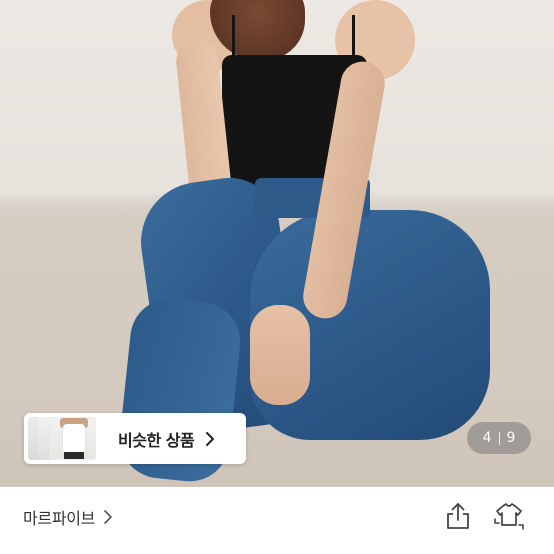 This screenshot has width=554, height=554. What do you see at coordinates (509, 516) in the screenshot?
I see `shirt-swap-icon` at bounding box center [509, 516].